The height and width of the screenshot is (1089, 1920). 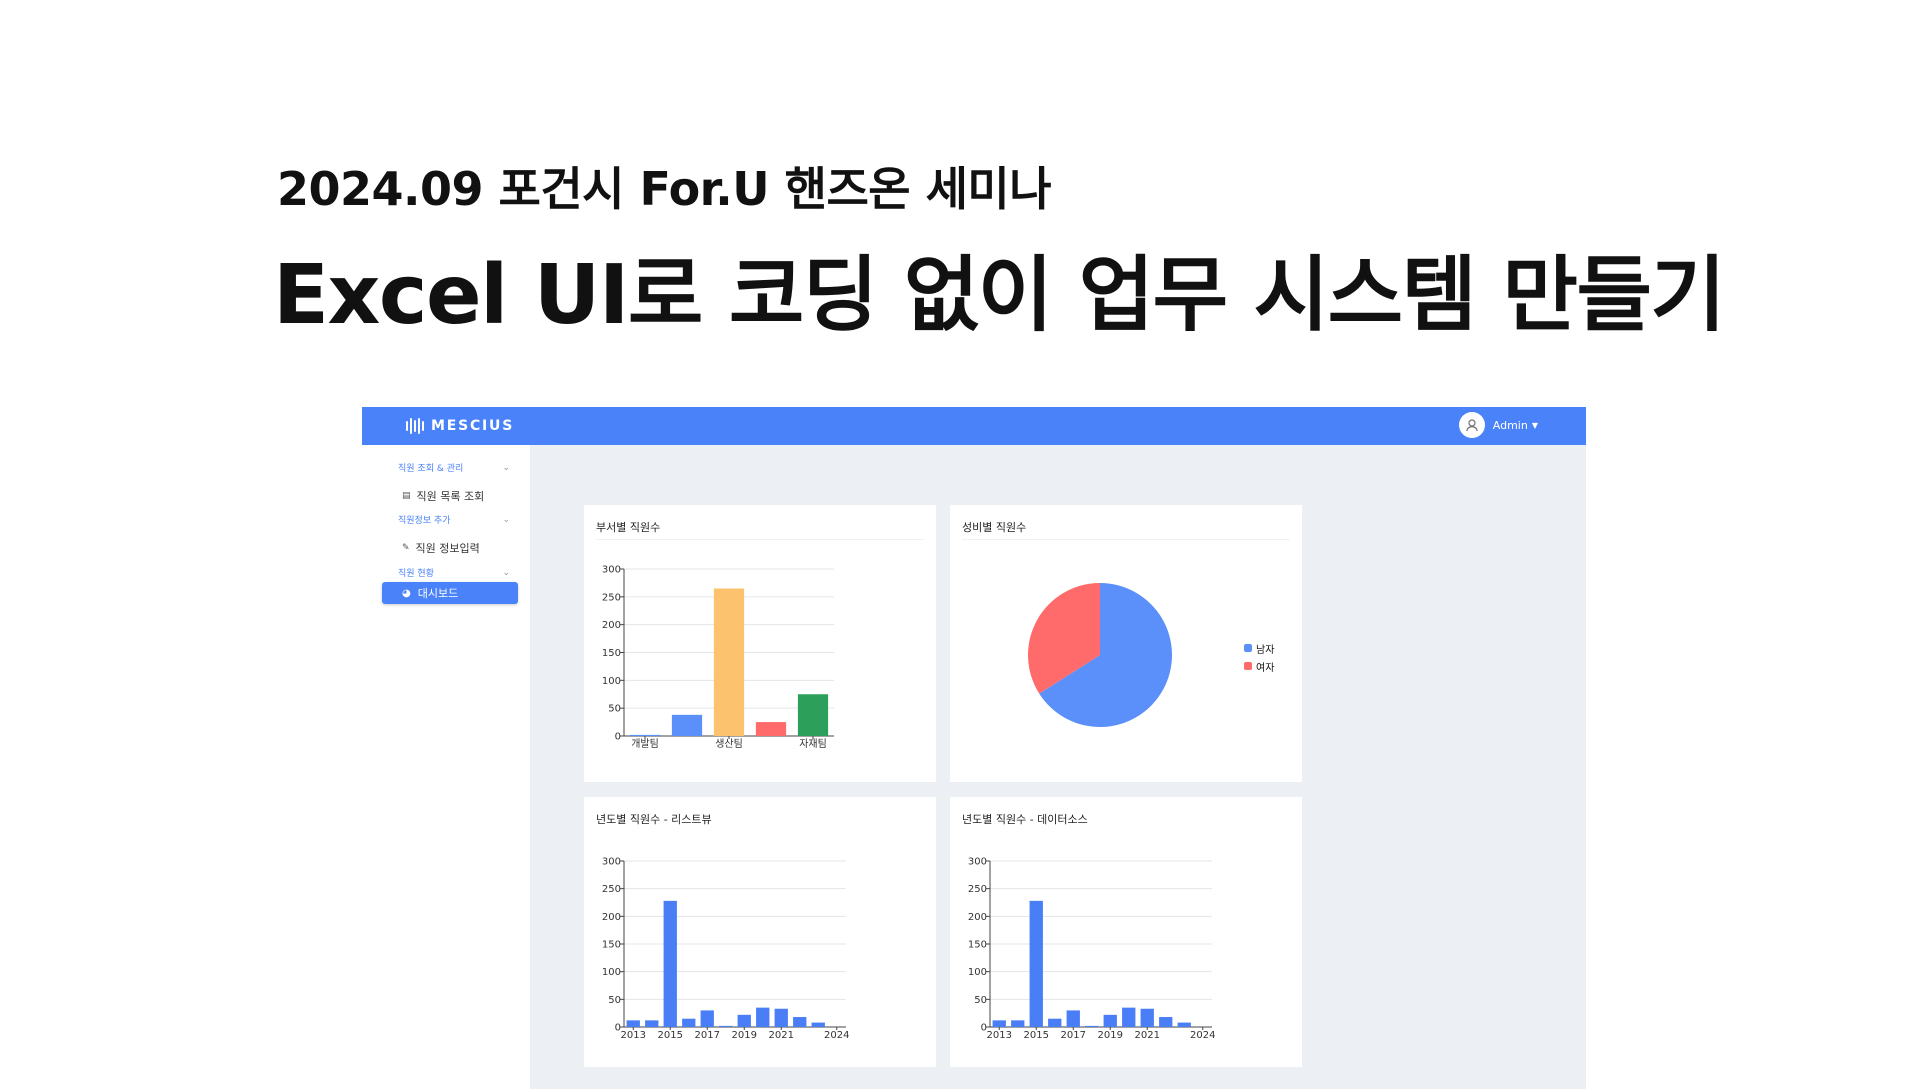 What do you see at coordinates (974, 426) in the screenshot?
I see `top-navbar: MESCIUS Admin ▼` at bounding box center [974, 426].